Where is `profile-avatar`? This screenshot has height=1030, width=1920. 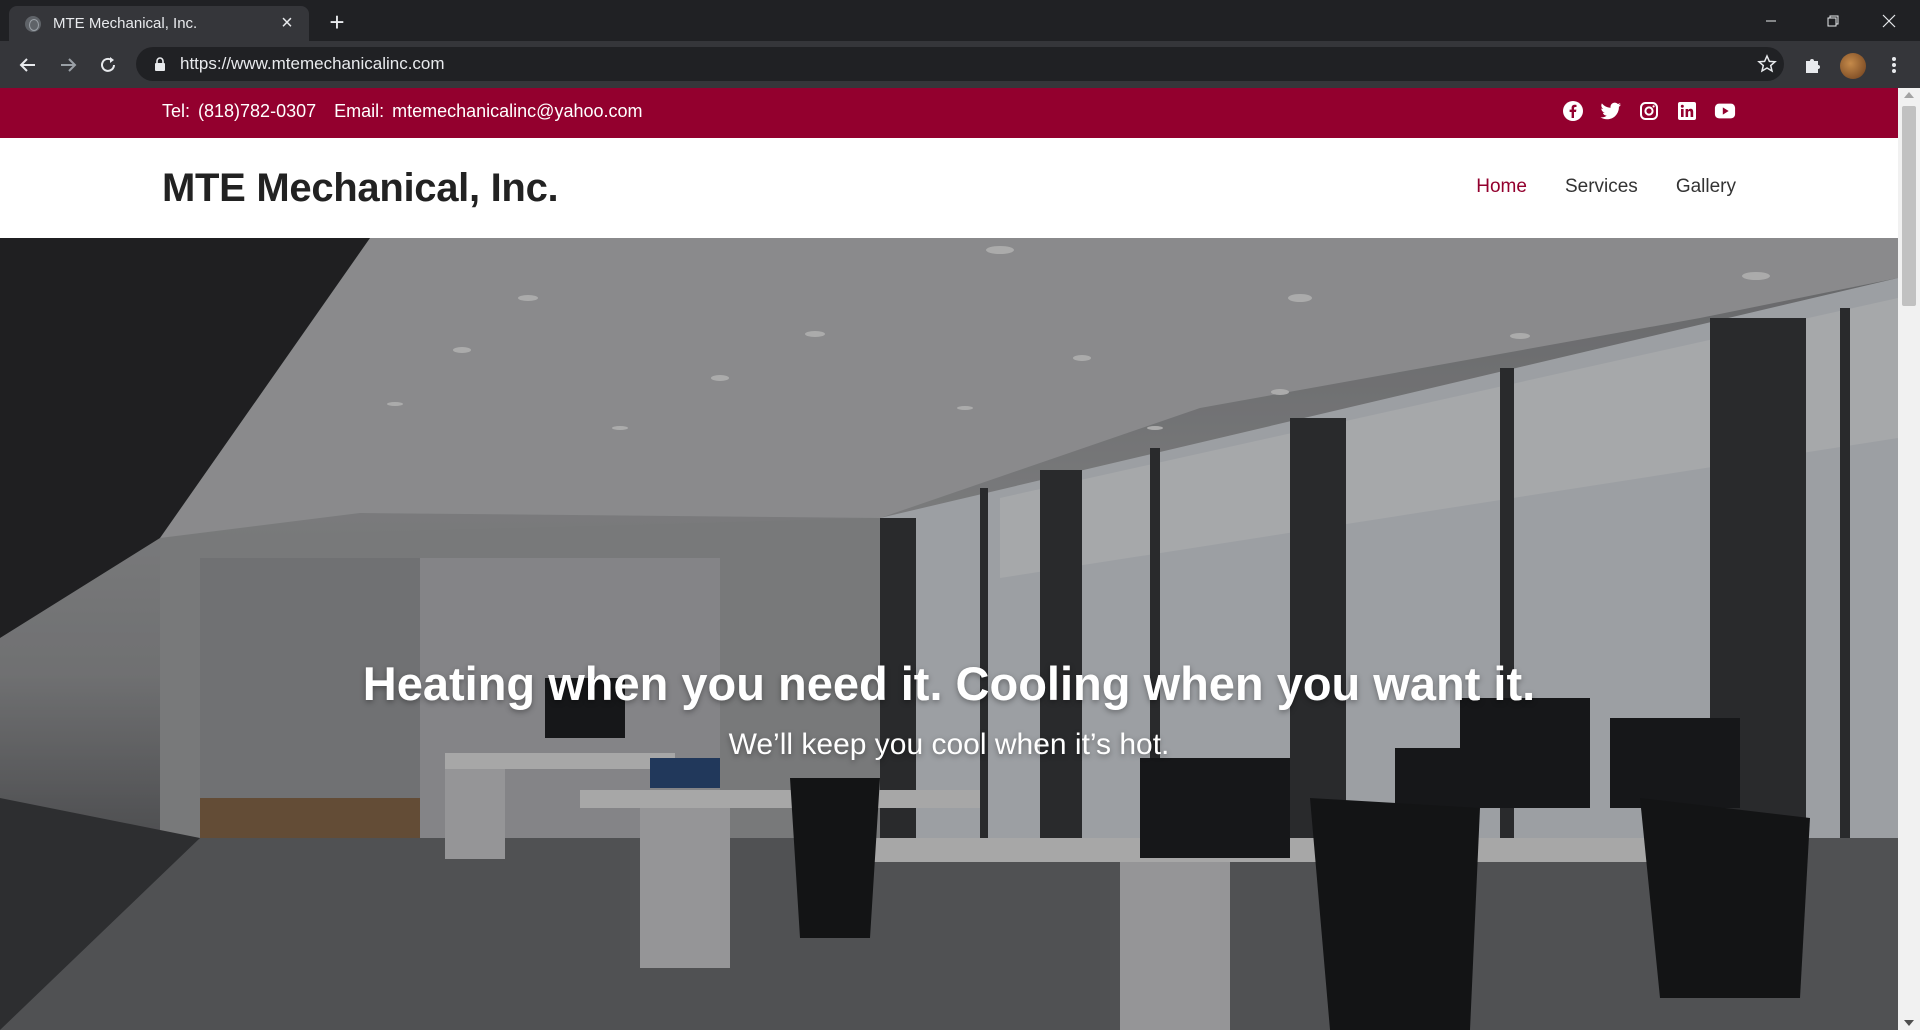 profile-avatar is located at coordinates (1853, 66).